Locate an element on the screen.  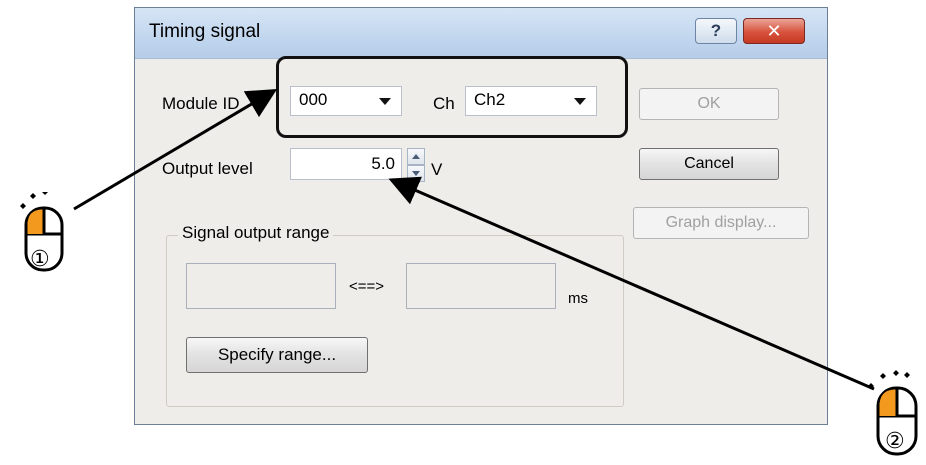
step-1-label: ① is located at coordinates (40, 258).